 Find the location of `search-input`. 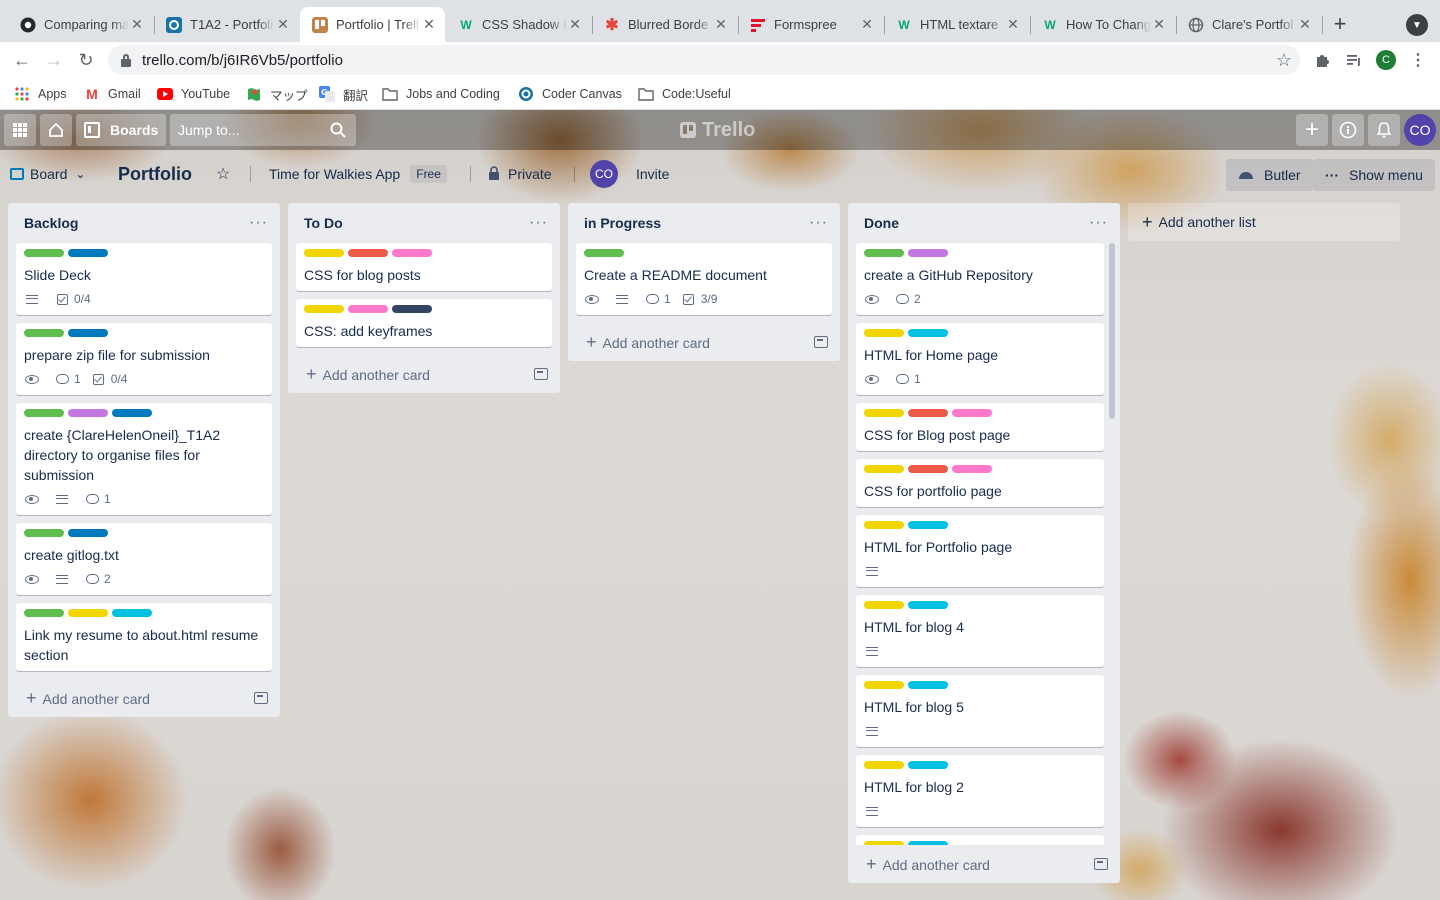

search-input is located at coordinates (245, 130).